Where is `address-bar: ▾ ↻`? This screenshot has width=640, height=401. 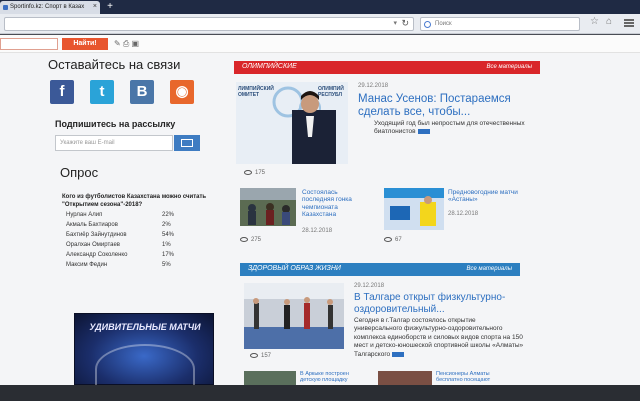 address-bar: ▾ ↻ is located at coordinates (209, 24).